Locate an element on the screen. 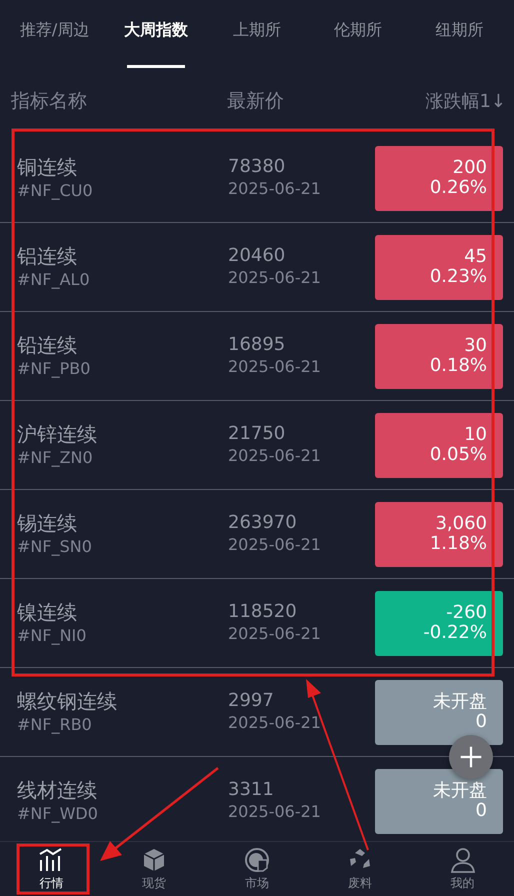  nav-tab: 市场 is located at coordinates (257, 869).